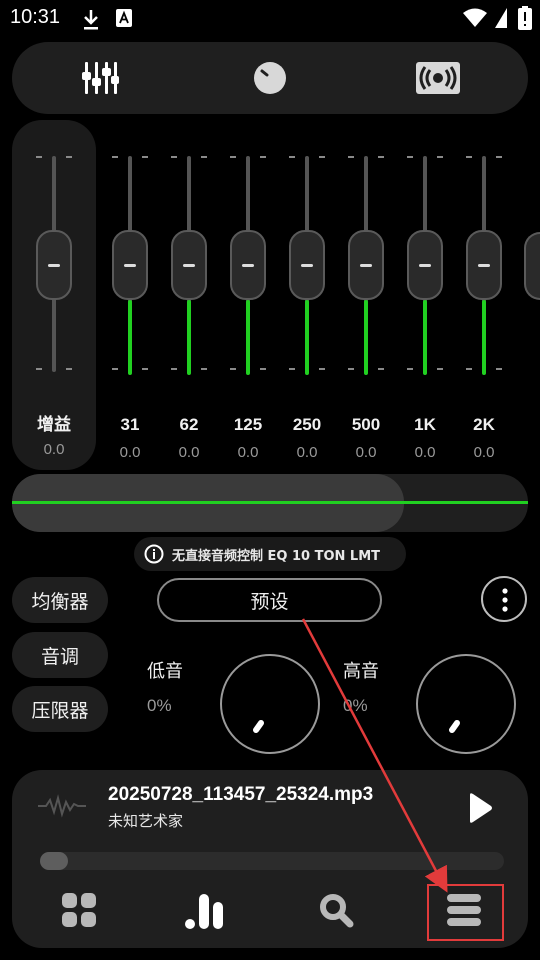 This screenshot has width=540, height=960. I want to click on track-artist: 未知艺术家, so click(146, 821).